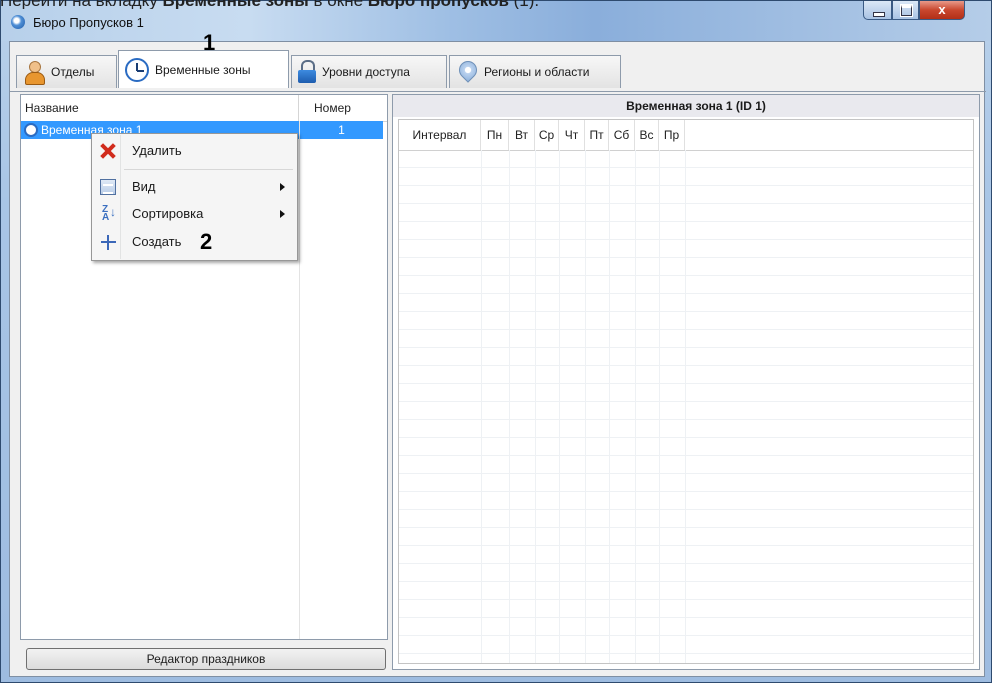 The height and width of the screenshot is (683, 992). What do you see at coordinates (206, 241) in the screenshot?
I see `annotation-step-2: 2` at bounding box center [206, 241].